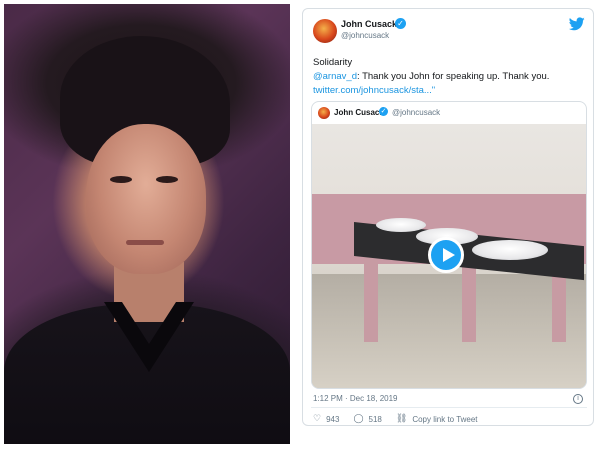  I want to click on mouth, so click(145, 242).